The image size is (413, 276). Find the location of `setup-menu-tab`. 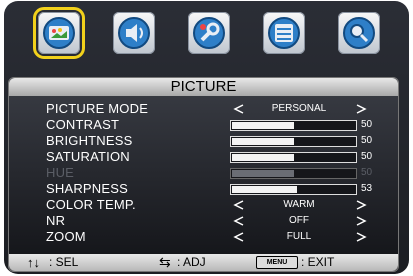

setup-menu-tab is located at coordinates (209, 33).